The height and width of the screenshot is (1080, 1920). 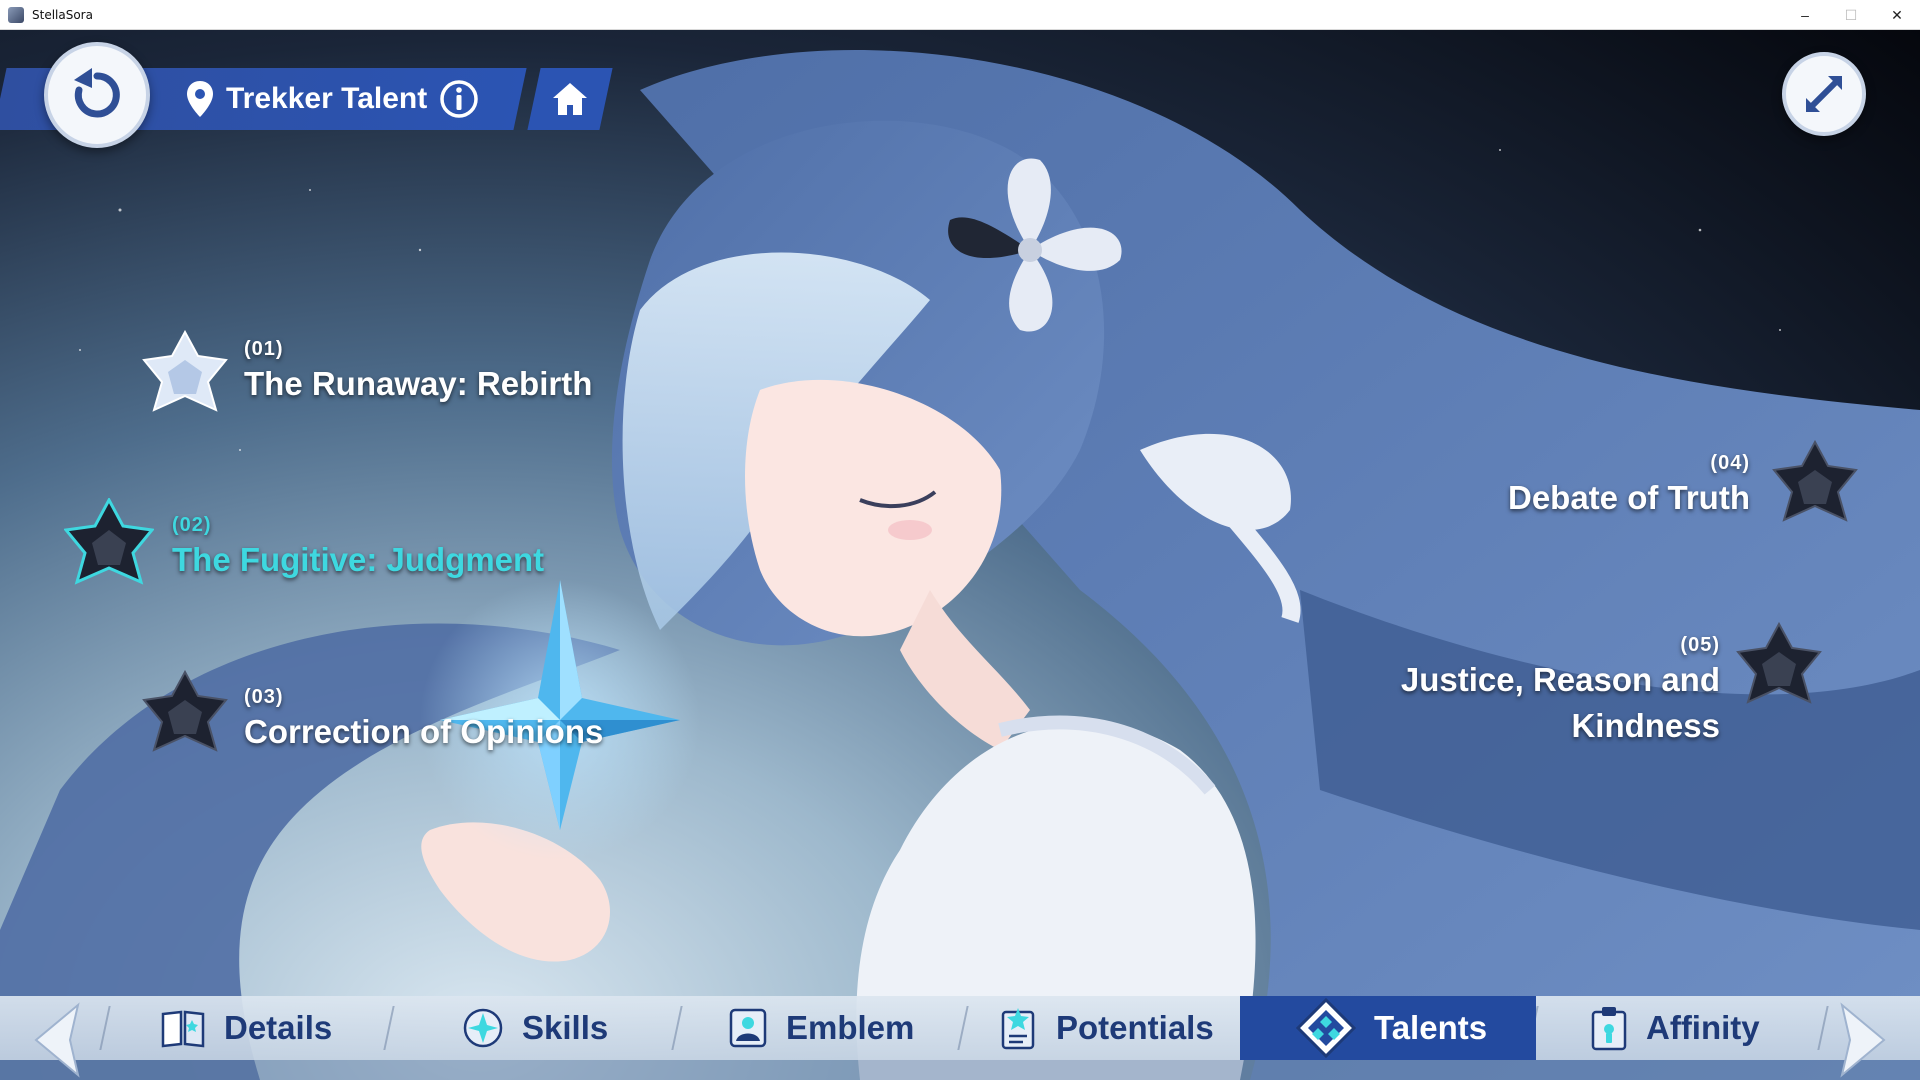 What do you see at coordinates (1018, 1029) in the screenshot?
I see `card-icon` at bounding box center [1018, 1029].